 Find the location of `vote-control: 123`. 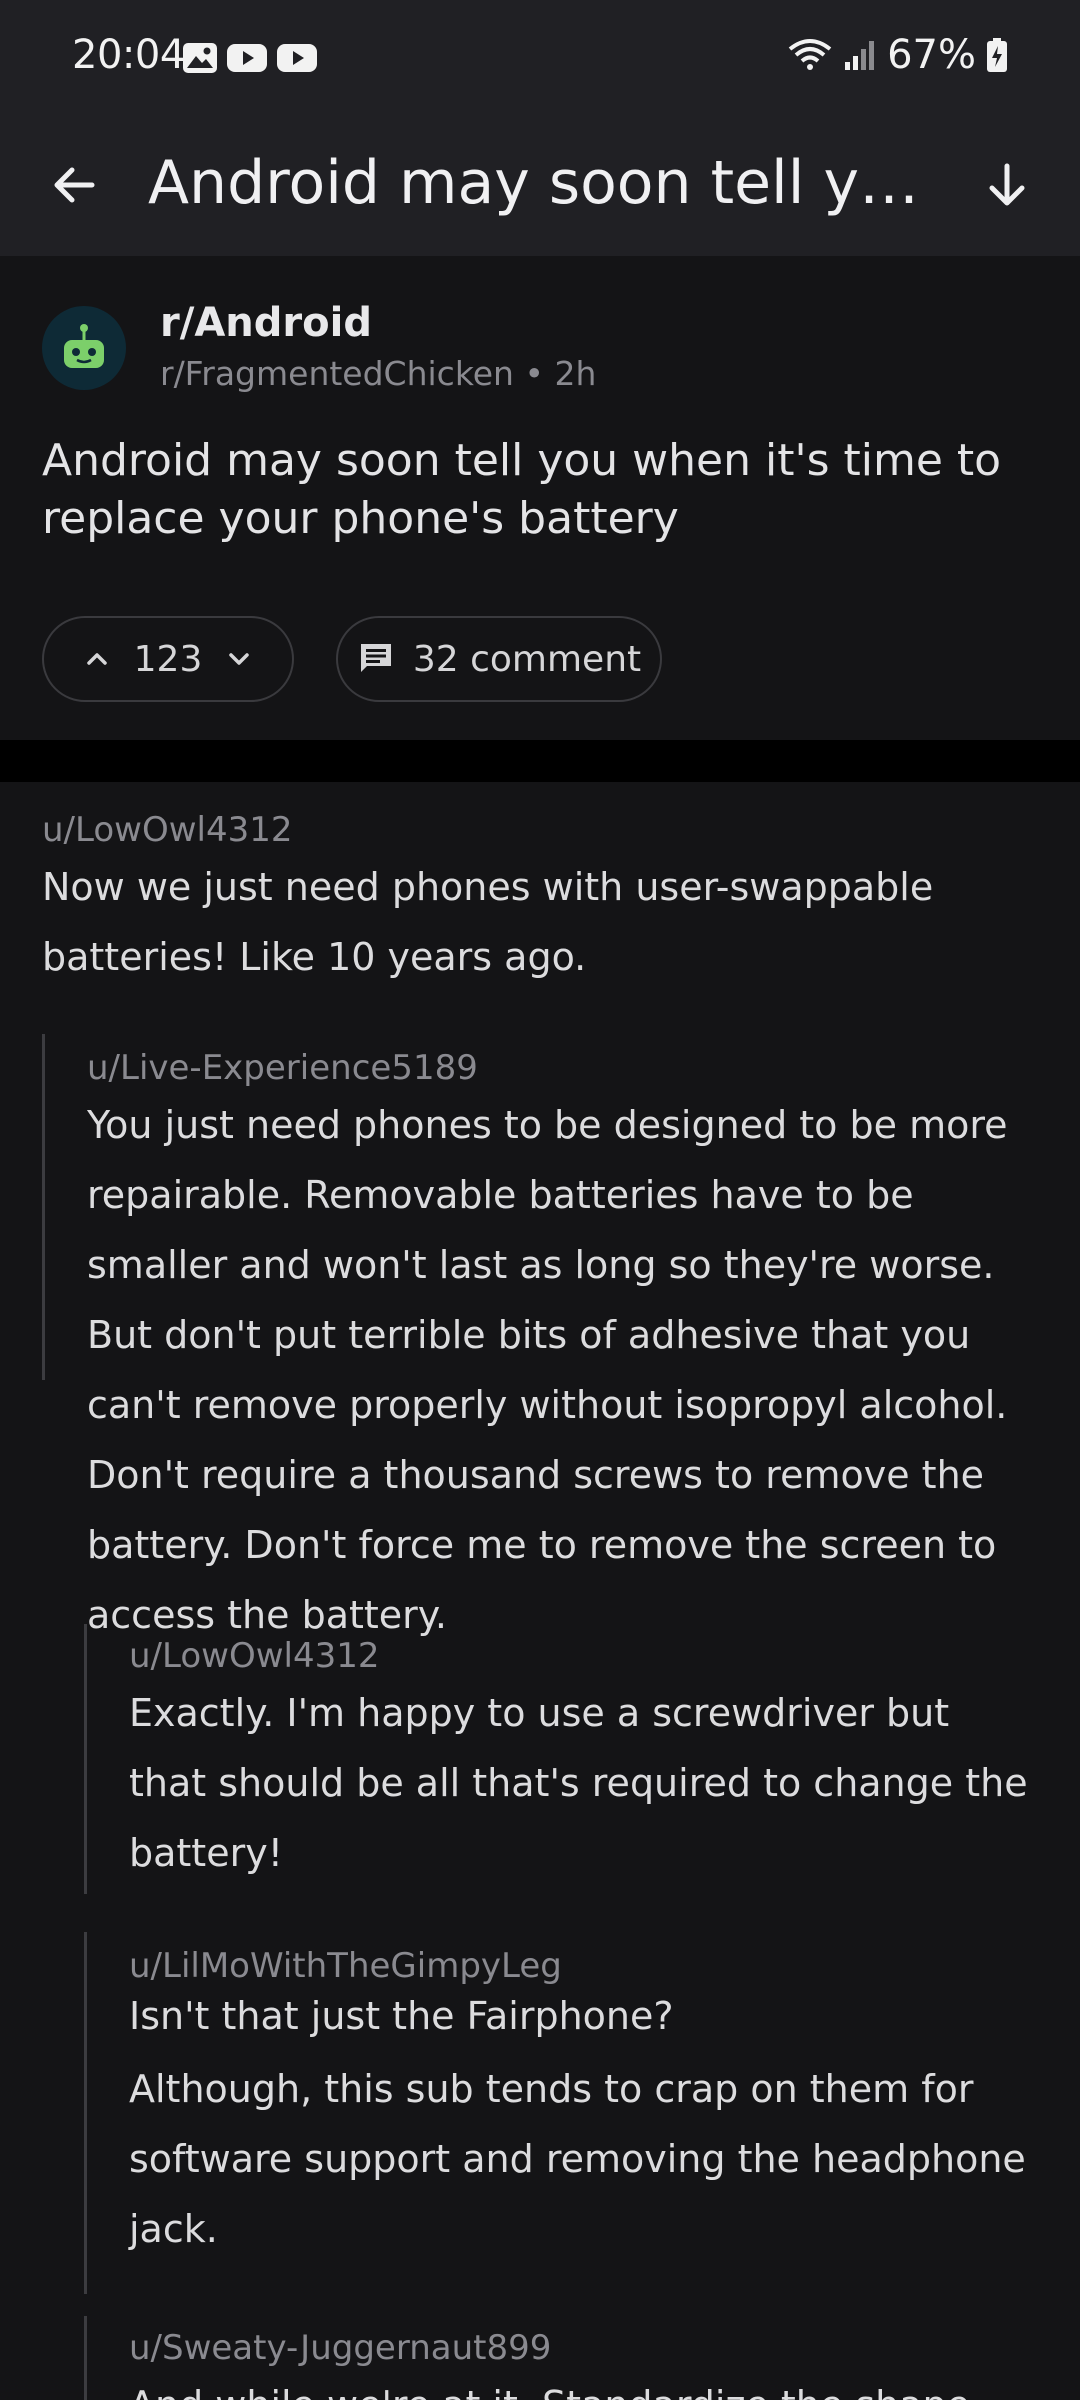

vote-control: 123 is located at coordinates (168, 659).